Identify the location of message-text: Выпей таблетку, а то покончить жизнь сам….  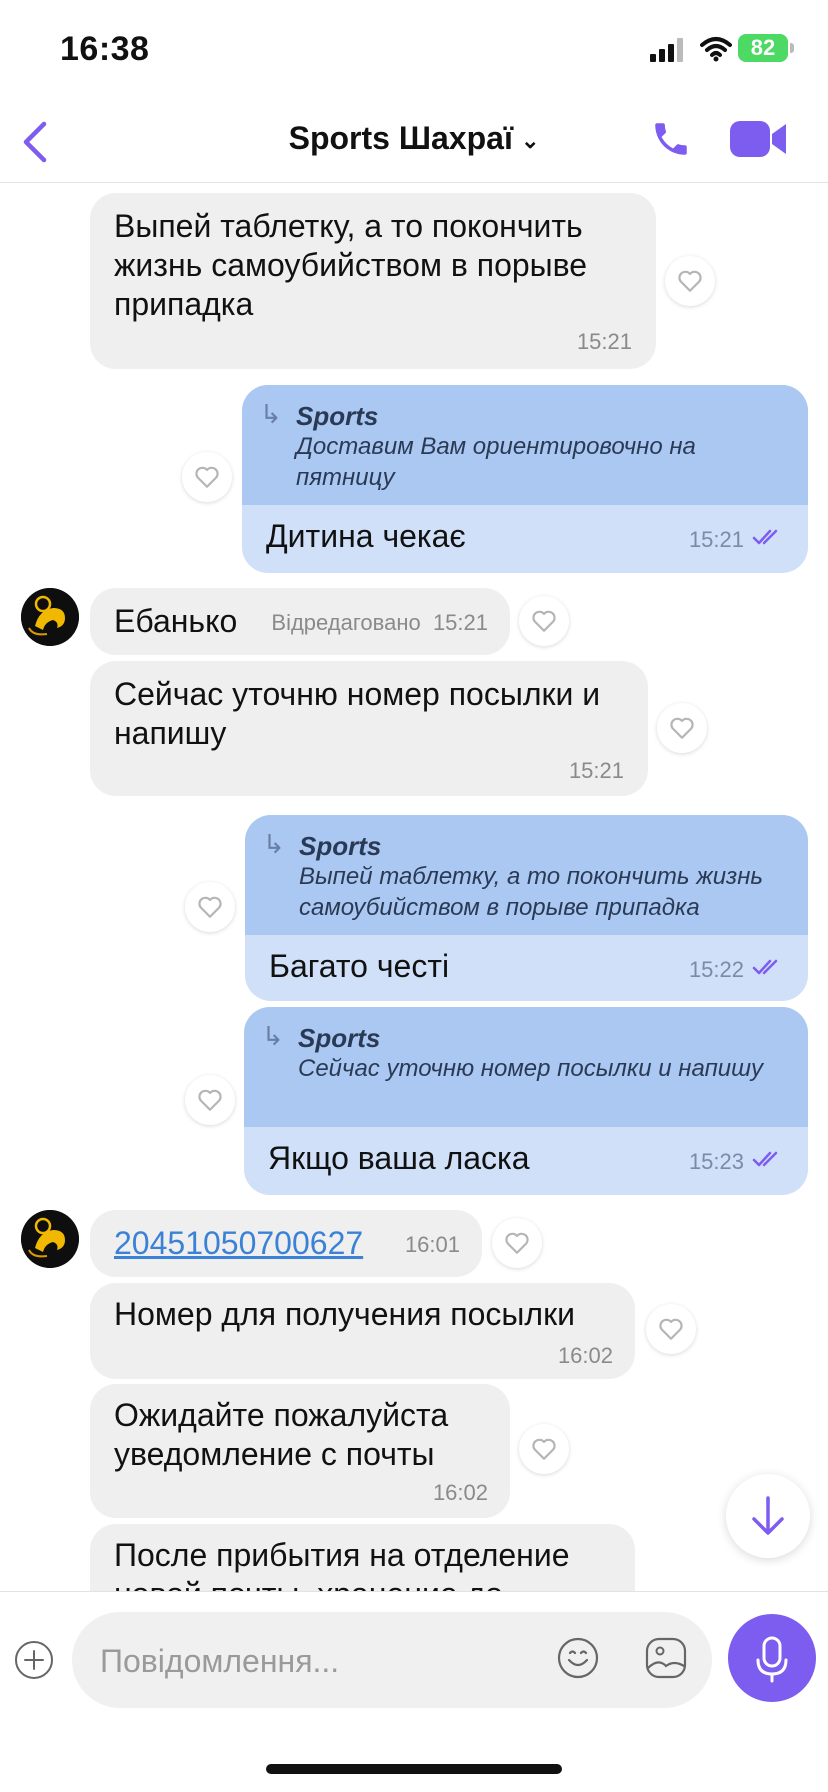
(351, 265).